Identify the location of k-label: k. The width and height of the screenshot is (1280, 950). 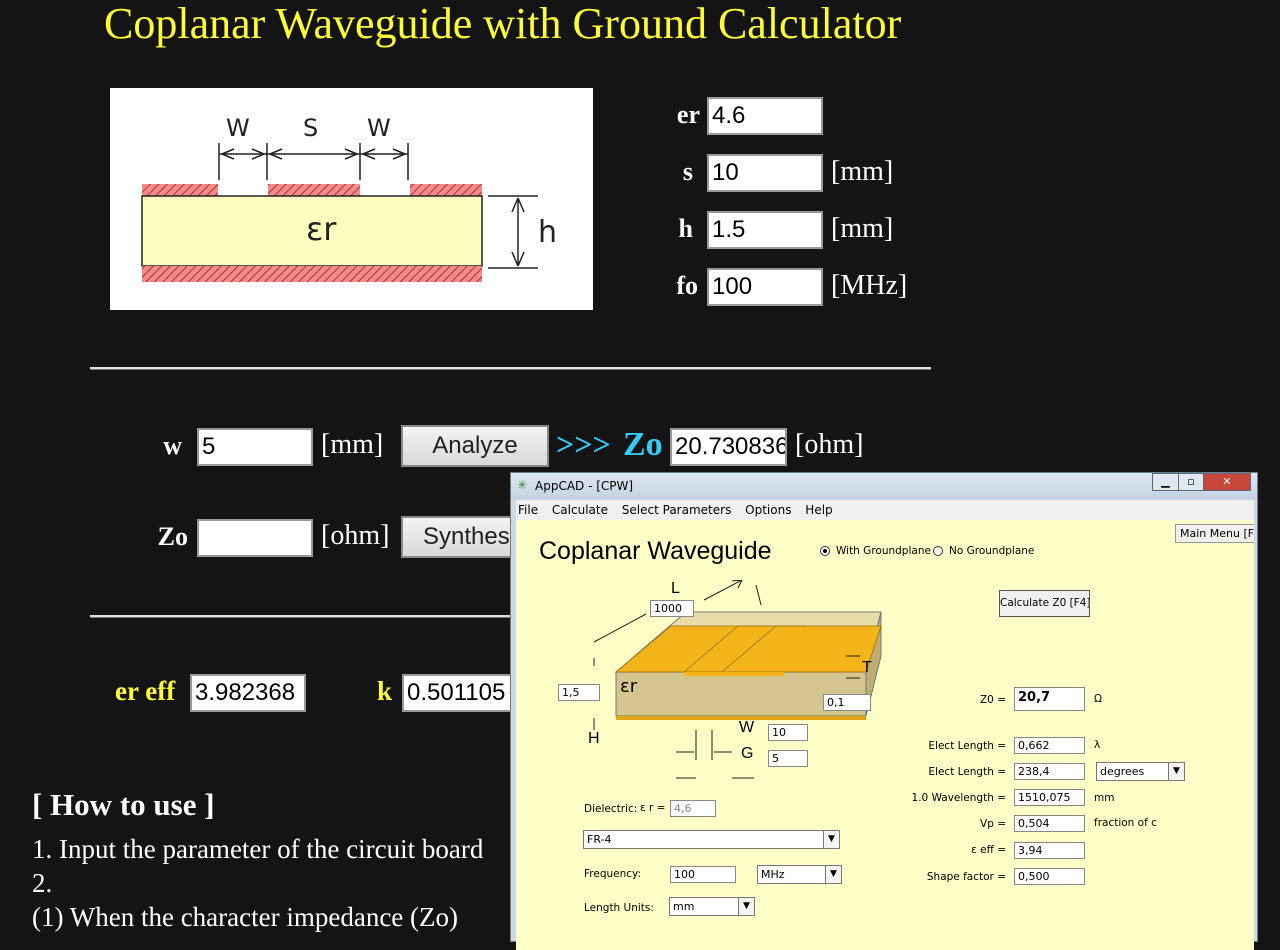
(385, 691).